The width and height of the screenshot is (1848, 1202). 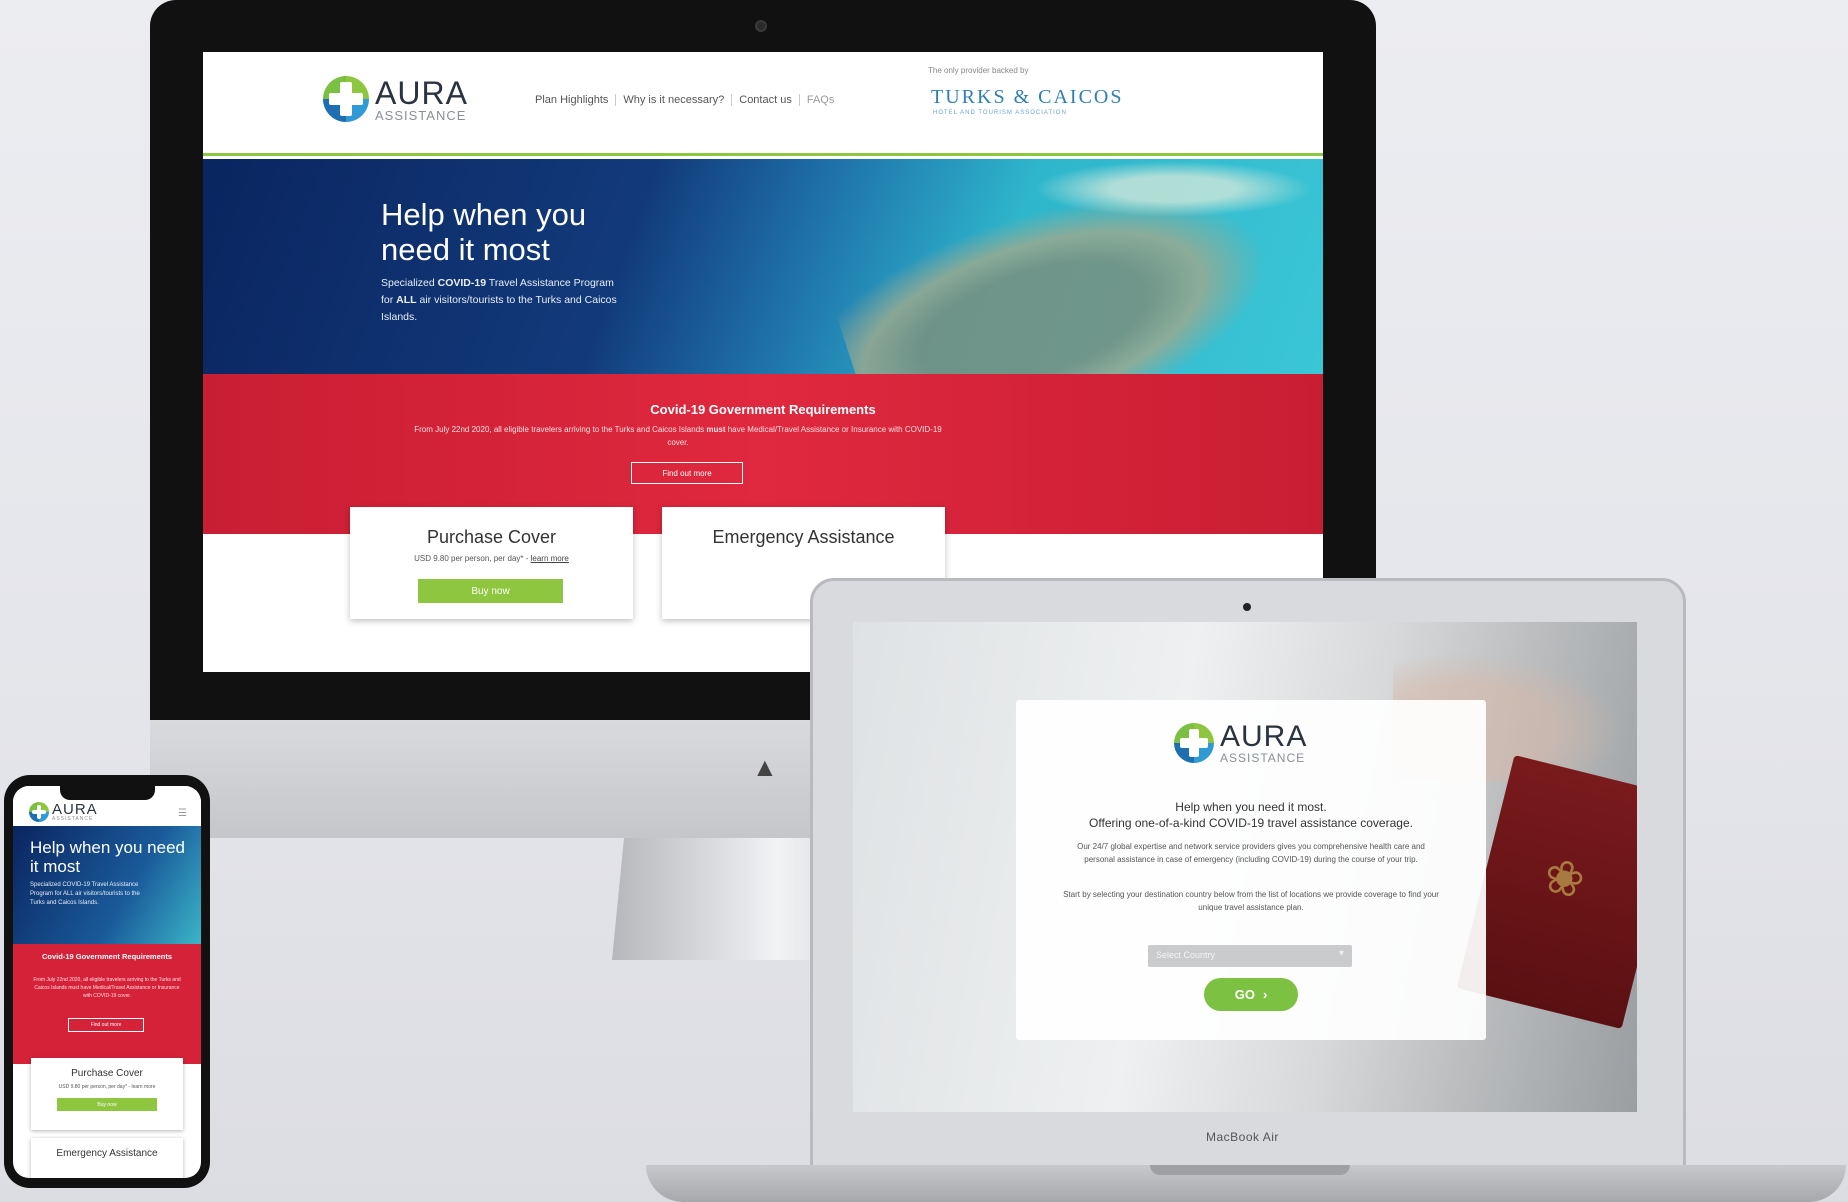 I want to click on mobile-req-title: Covid-19 Government Requirements, so click(x=107, y=956).